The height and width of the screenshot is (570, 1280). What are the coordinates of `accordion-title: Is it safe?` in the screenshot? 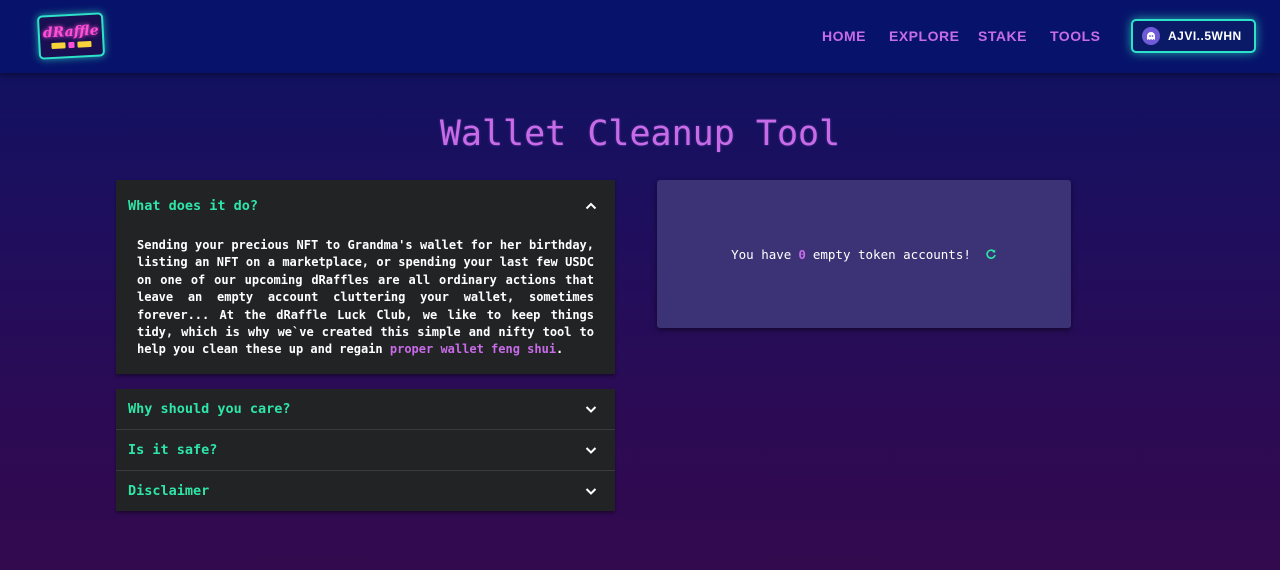 It's located at (173, 450).